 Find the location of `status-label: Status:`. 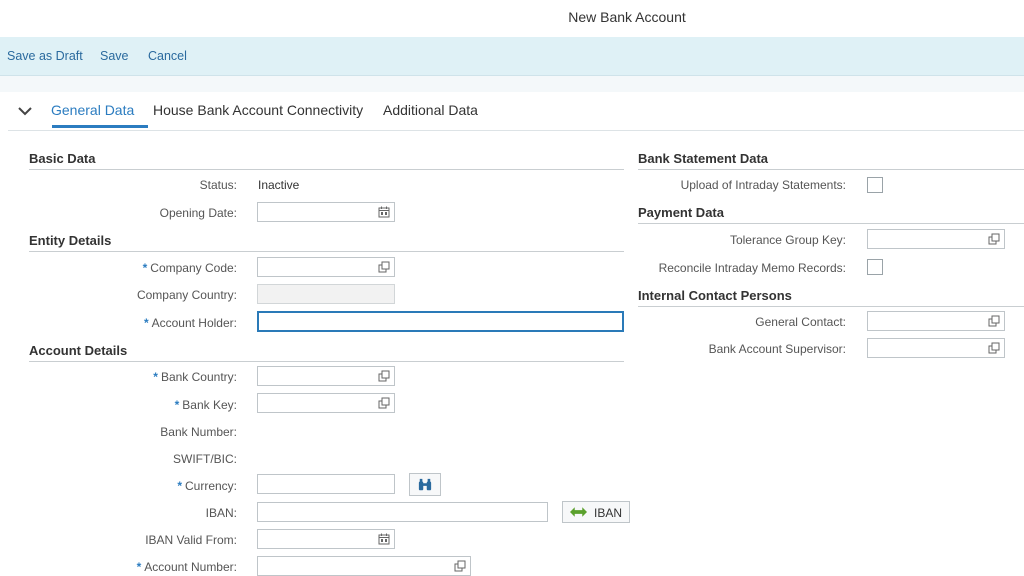

status-label: Status: is located at coordinates (218, 185).